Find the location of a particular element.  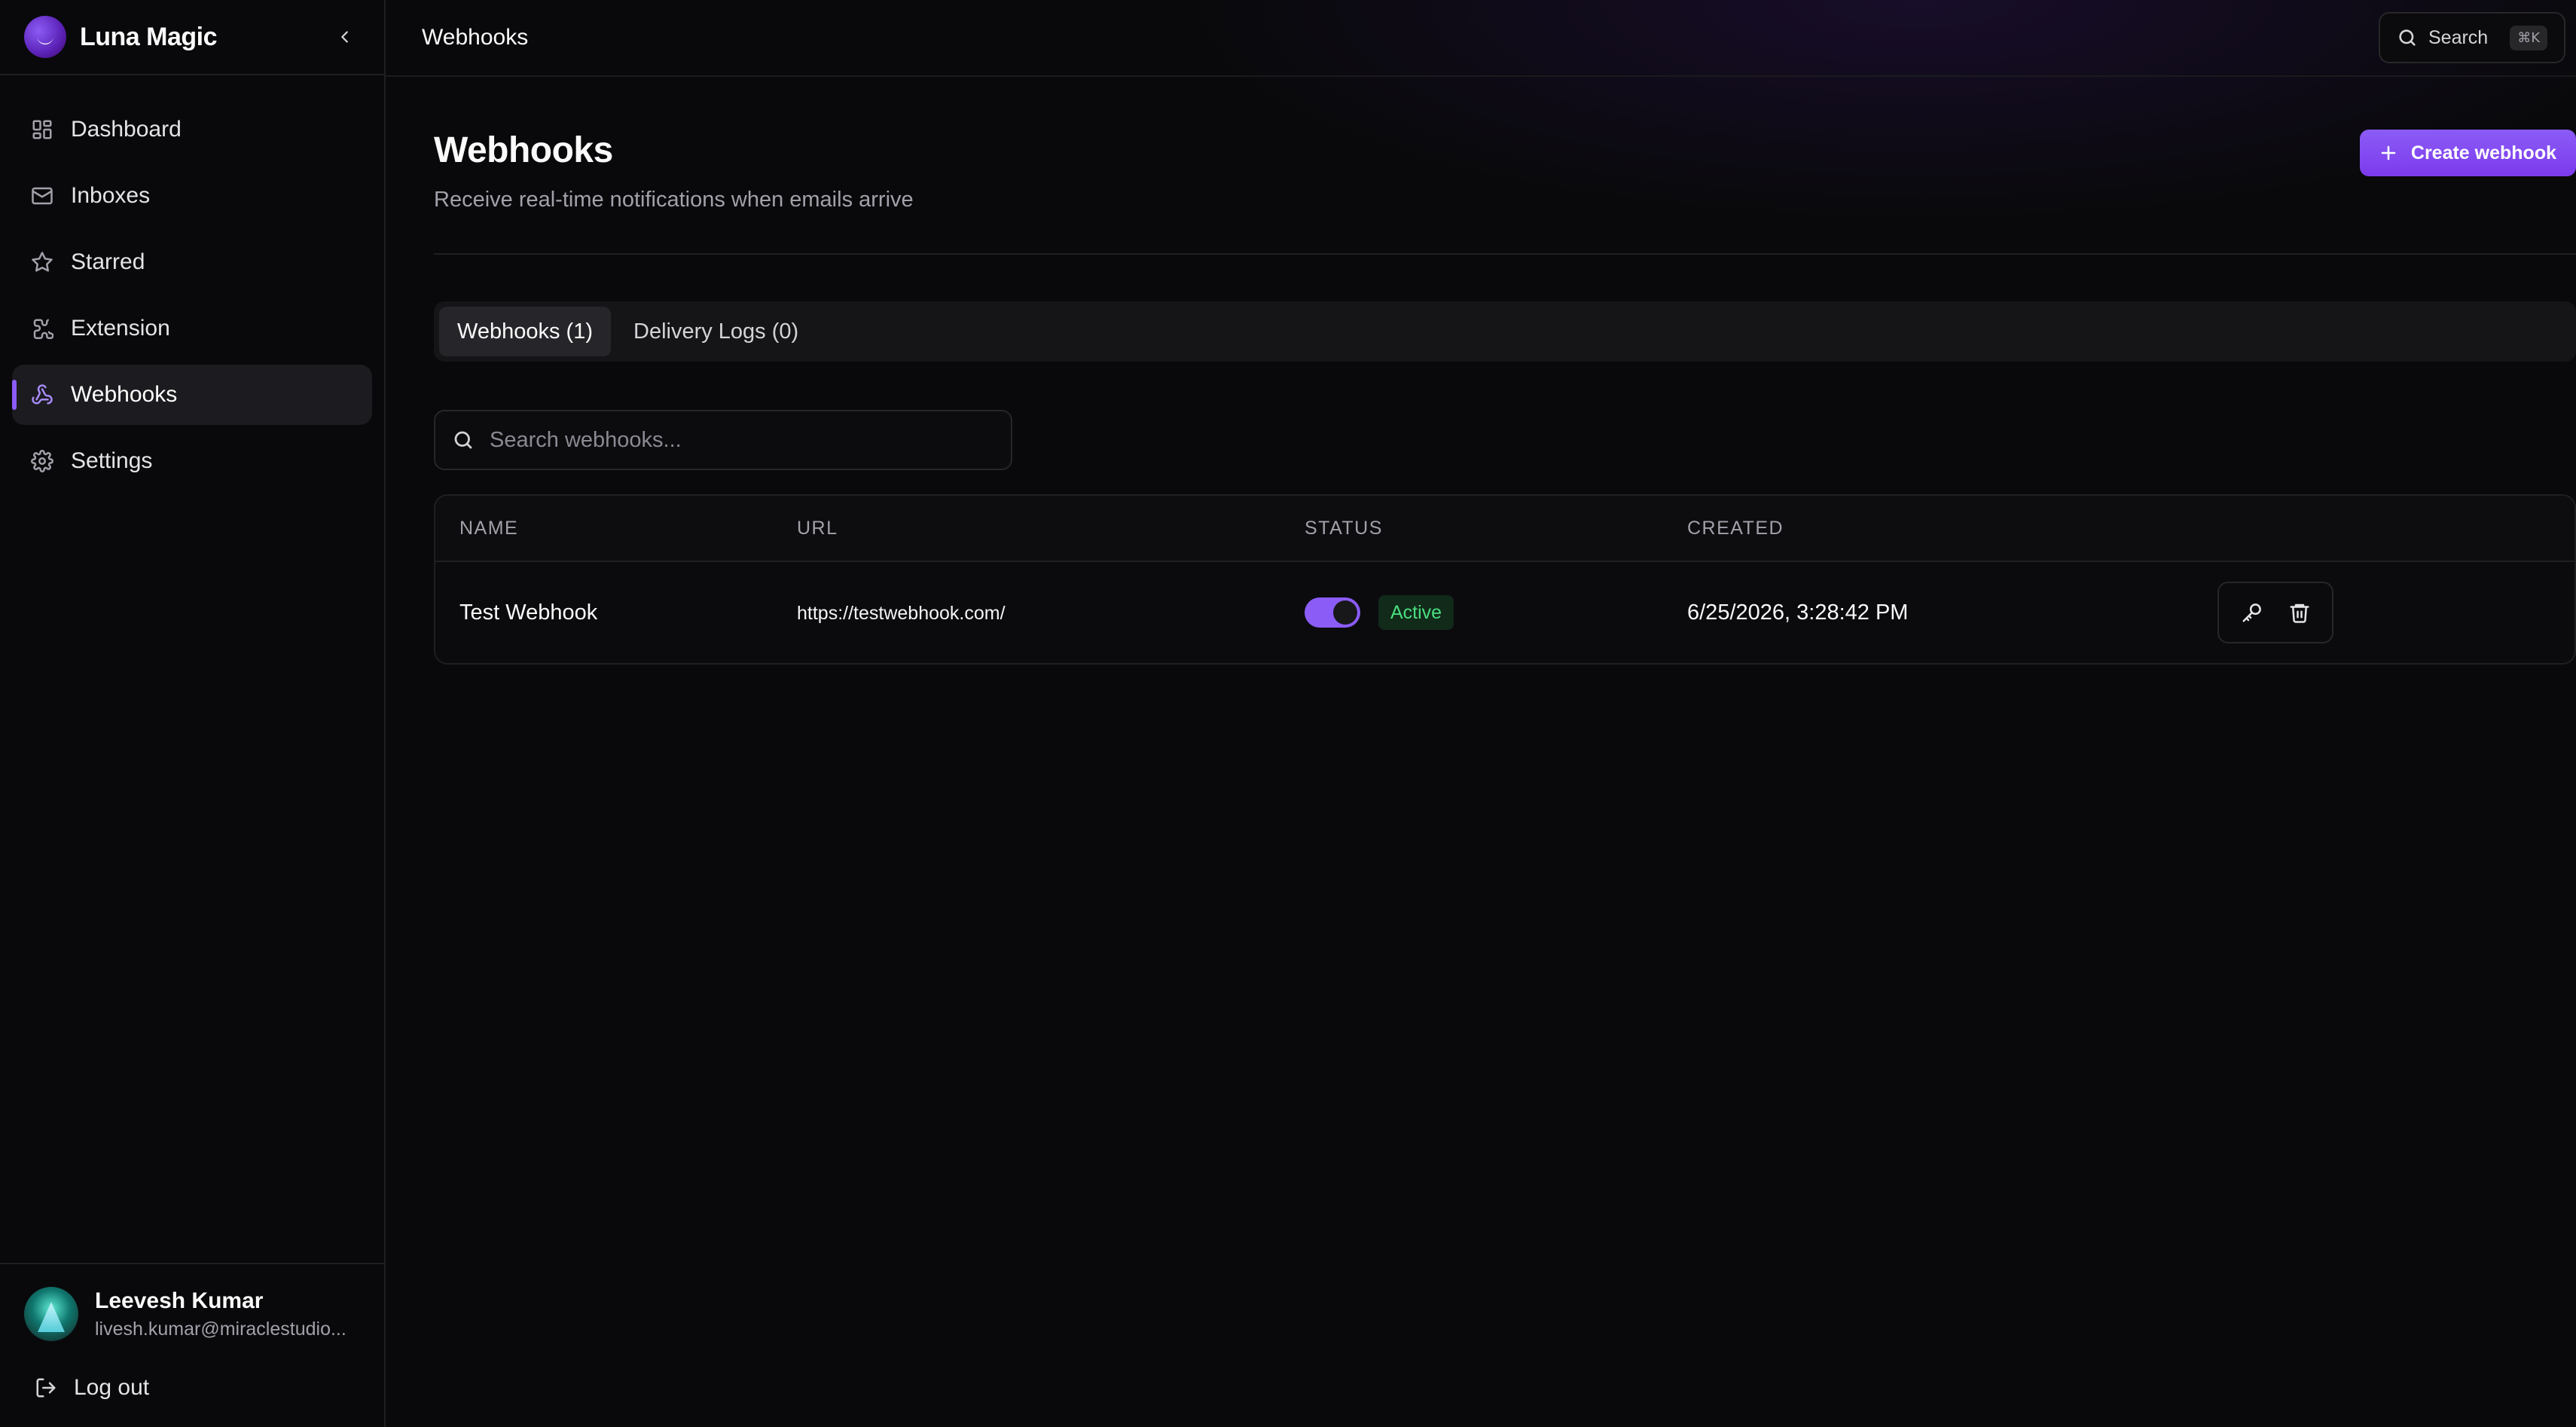

trash-icon is located at coordinates (2300, 613).